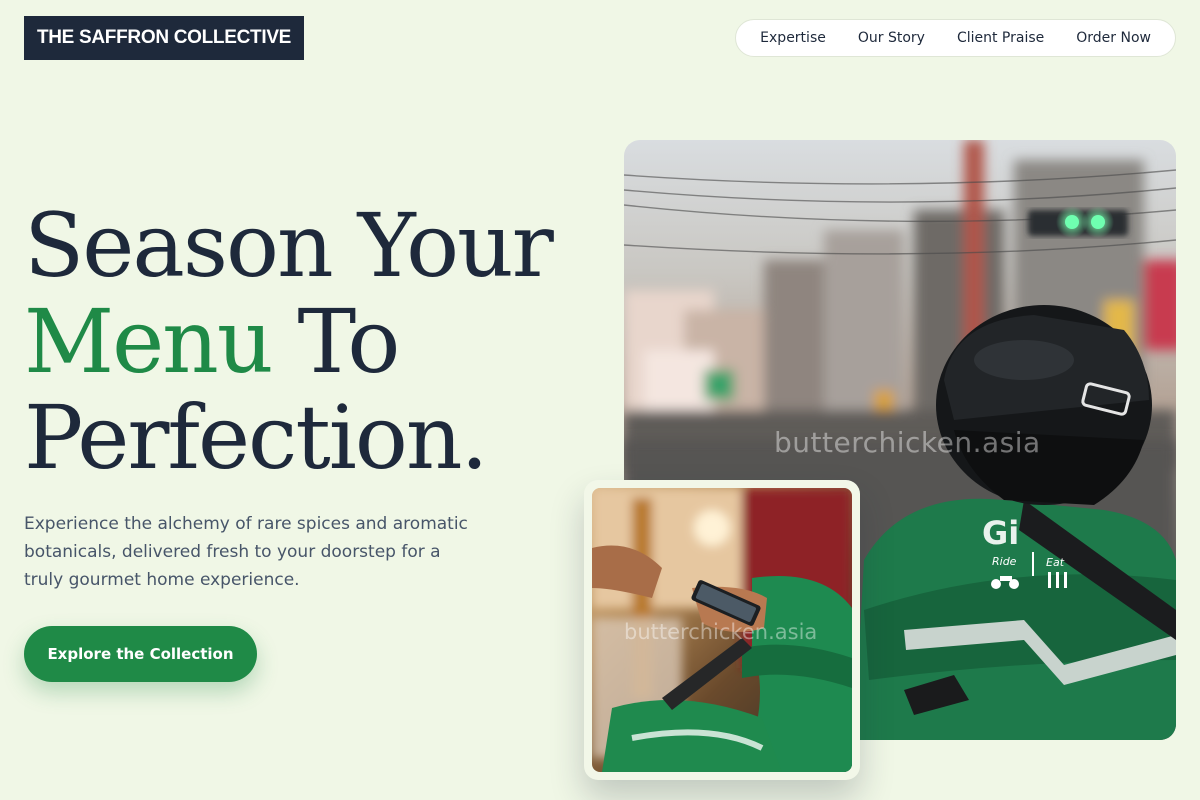  Describe the element at coordinates (1055, 562) in the screenshot. I see `jacket-eat-text: Eat` at that location.